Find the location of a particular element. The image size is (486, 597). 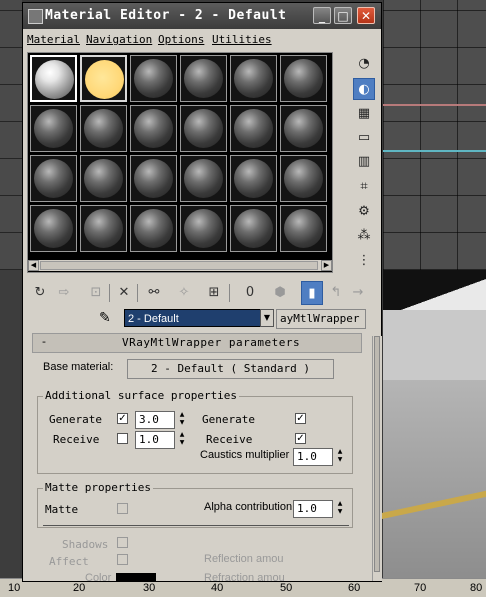

shadow-color-swatch is located at coordinates (136, 577).